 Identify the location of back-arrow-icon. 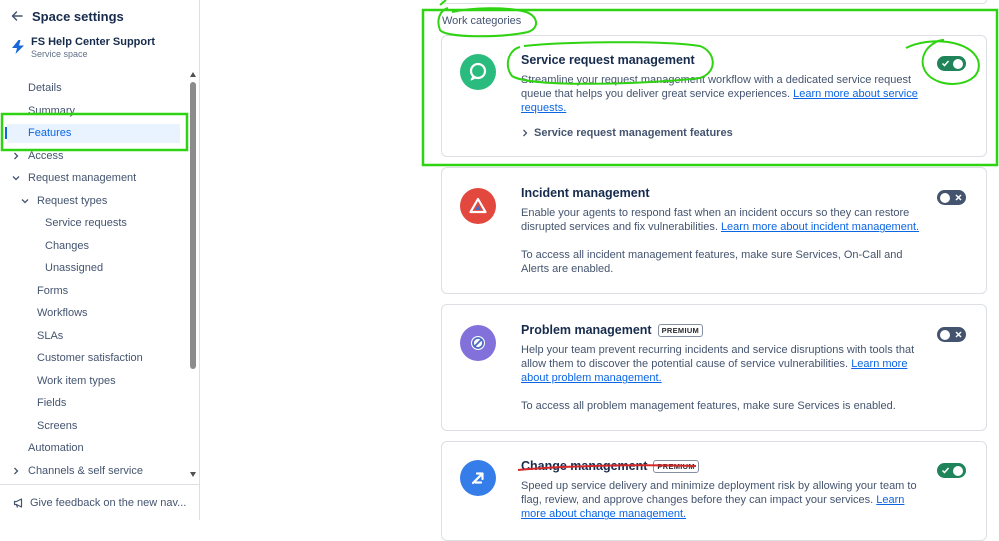
(17, 16).